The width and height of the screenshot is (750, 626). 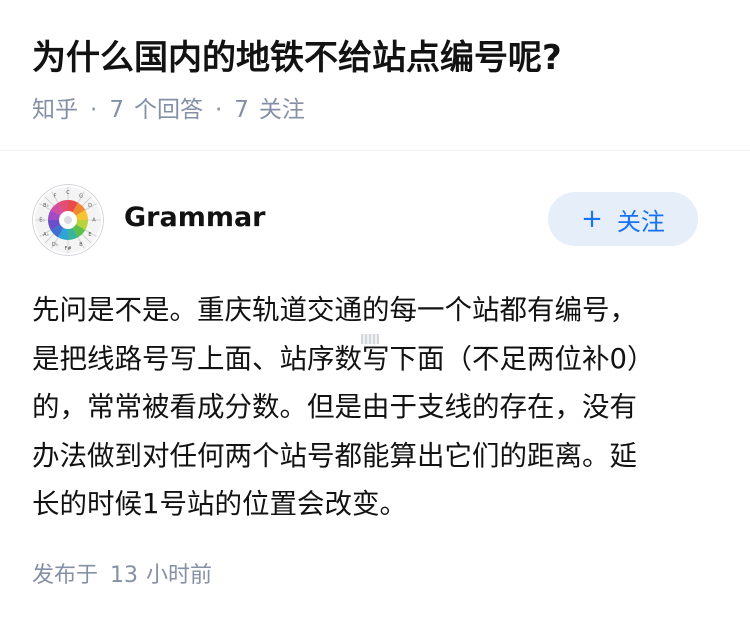 I want to click on svg-text: E♭, so click(x=42, y=221).